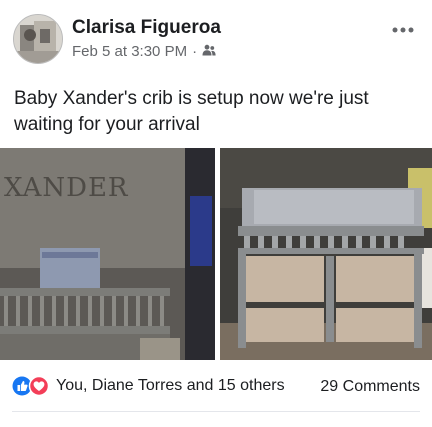  Describe the element at coordinates (129, 51) in the screenshot. I see `post-timestamp: Feb 5 at 3:30 PM` at that location.